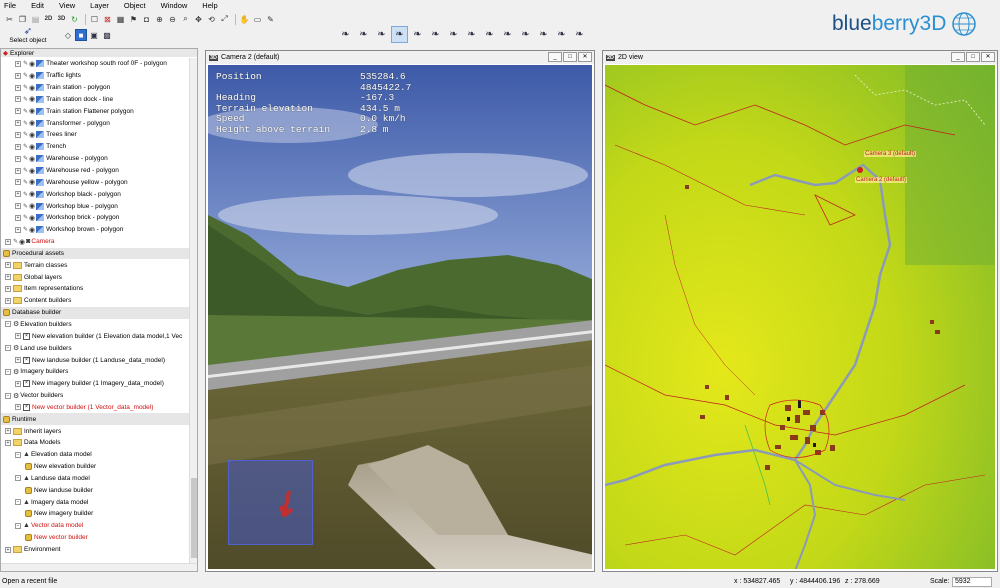 The height and width of the screenshot is (588, 1000). Describe the element at coordinates (453, 34) in the screenshot. I see `camera-tool-7-icon: ❧` at that location.